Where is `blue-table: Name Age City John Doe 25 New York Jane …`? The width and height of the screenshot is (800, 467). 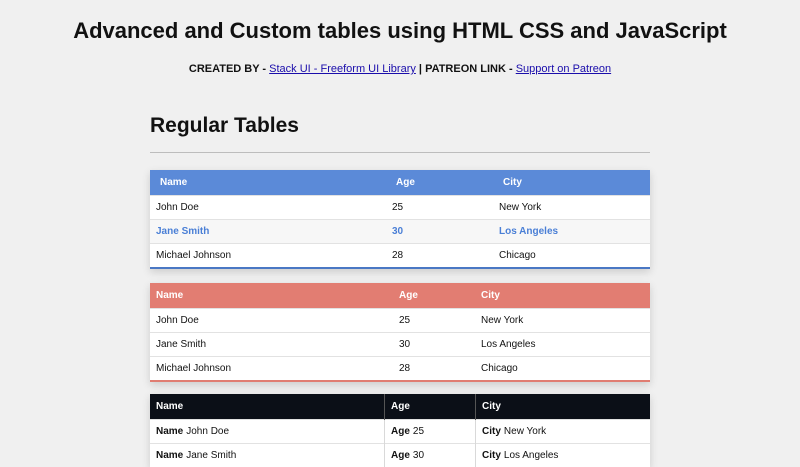
blue-table: Name Age City John Doe 25 New York Jane … is located at coordinates (400, 219).